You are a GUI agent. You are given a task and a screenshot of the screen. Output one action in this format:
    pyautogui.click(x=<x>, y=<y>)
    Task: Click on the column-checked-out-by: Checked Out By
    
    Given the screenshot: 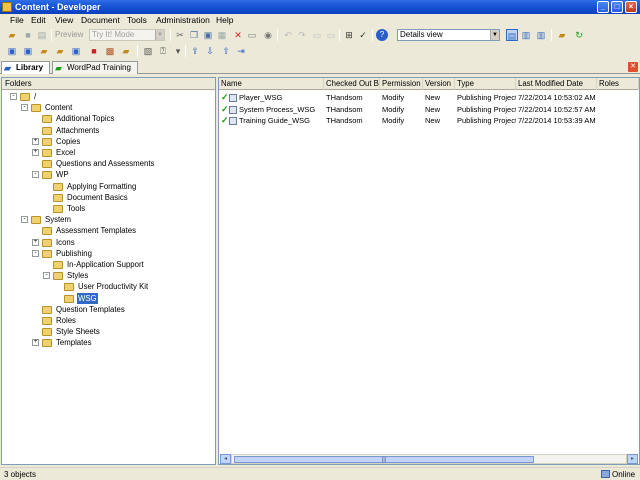 What is the action you would take?
    pyautogui.click(x=352, y=84)
    